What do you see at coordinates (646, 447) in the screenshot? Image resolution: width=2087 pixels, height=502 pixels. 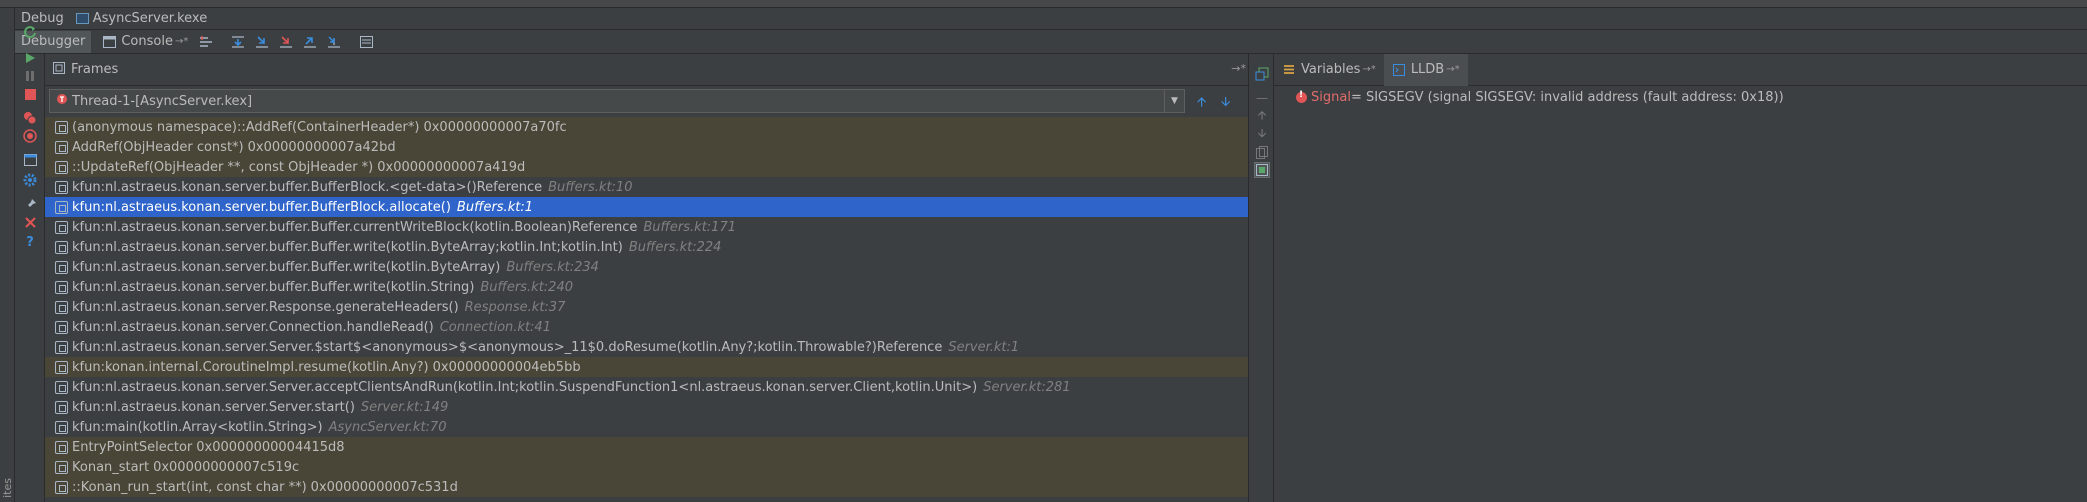 I see `stack-frame-row: EntryPointSelector 0x00000000004415d8` at bounding box center [646, 447].